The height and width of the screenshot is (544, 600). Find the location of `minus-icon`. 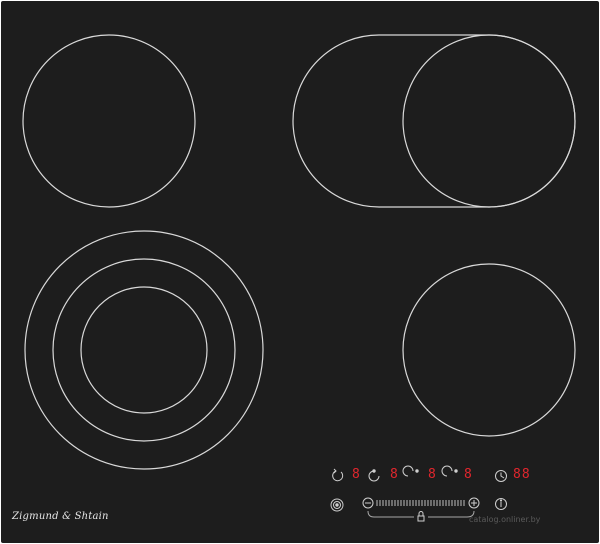

minus-icon is located at coordinates (368, 503).